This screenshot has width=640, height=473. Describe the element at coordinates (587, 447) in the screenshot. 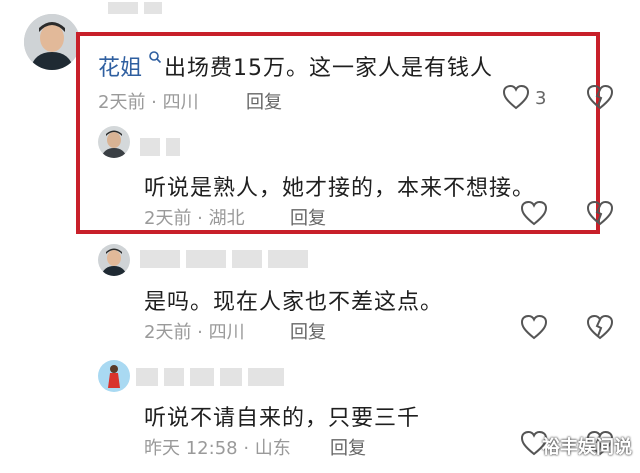

I see `watermark: 裕丰娱间说` at that location.